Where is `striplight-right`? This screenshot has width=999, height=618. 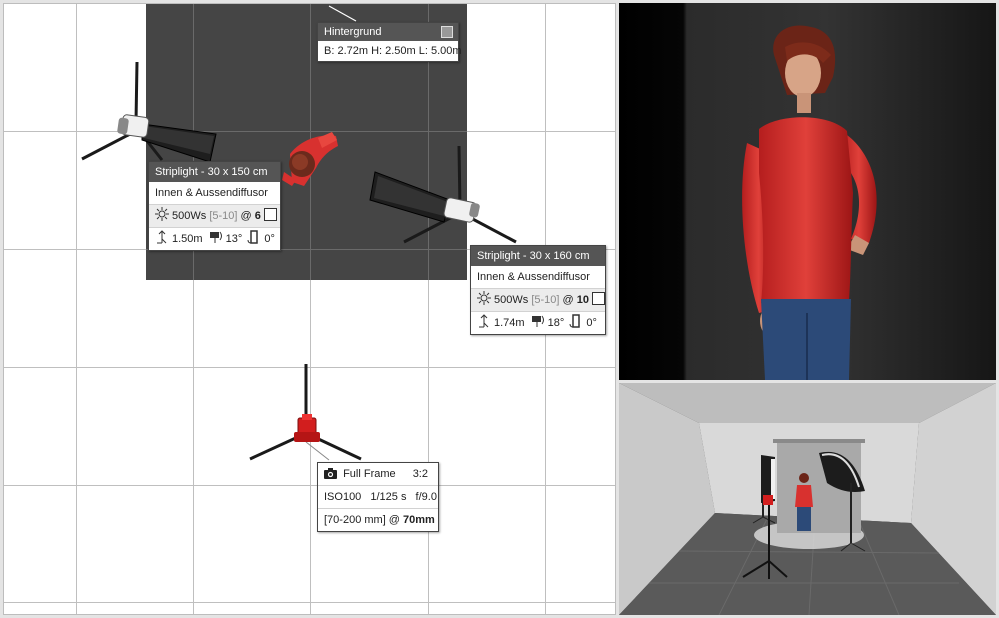
striplight-right is located at coordinates (443, 194).